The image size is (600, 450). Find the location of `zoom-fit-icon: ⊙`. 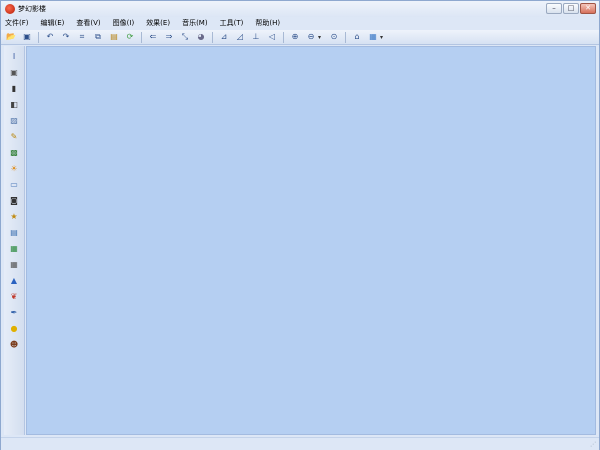

zoom-fit-icon: ⊙ is located at coordinates (334, 37).